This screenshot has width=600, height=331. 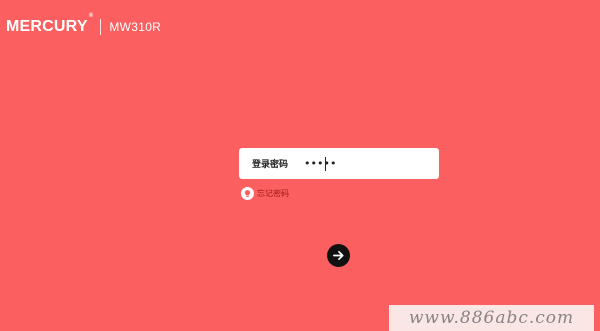 I want to click on trademark-mark: ®, so click(x=91, y=16).